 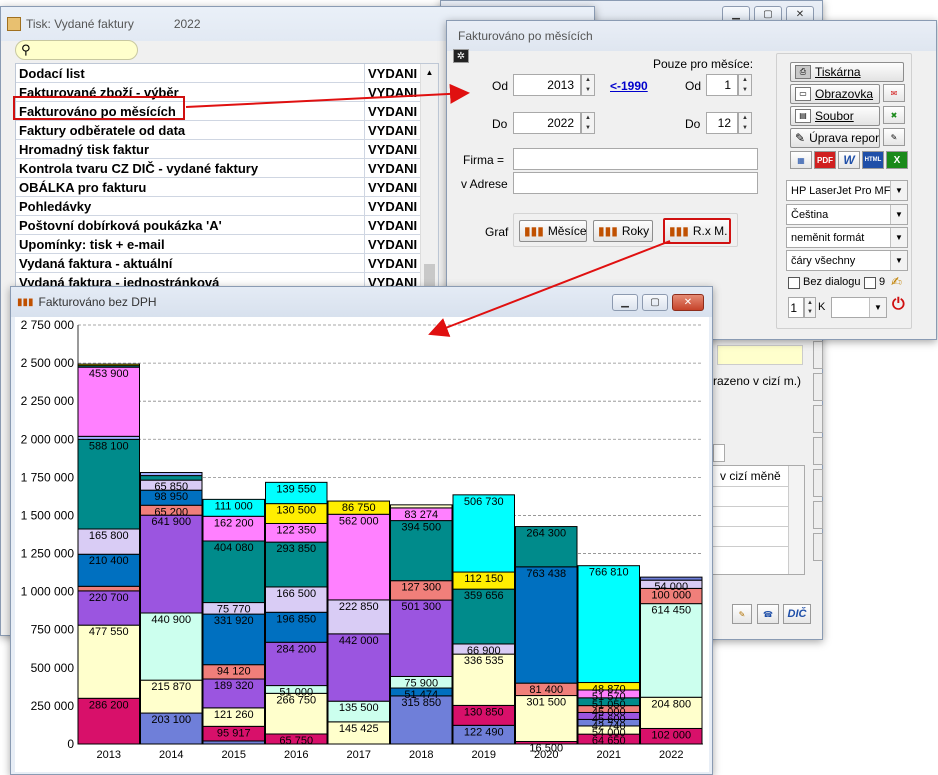 What do you see at coordinates (296, 489) in the screenshot?
I see `data-label: 139 550` at bounding box center [296, 489].